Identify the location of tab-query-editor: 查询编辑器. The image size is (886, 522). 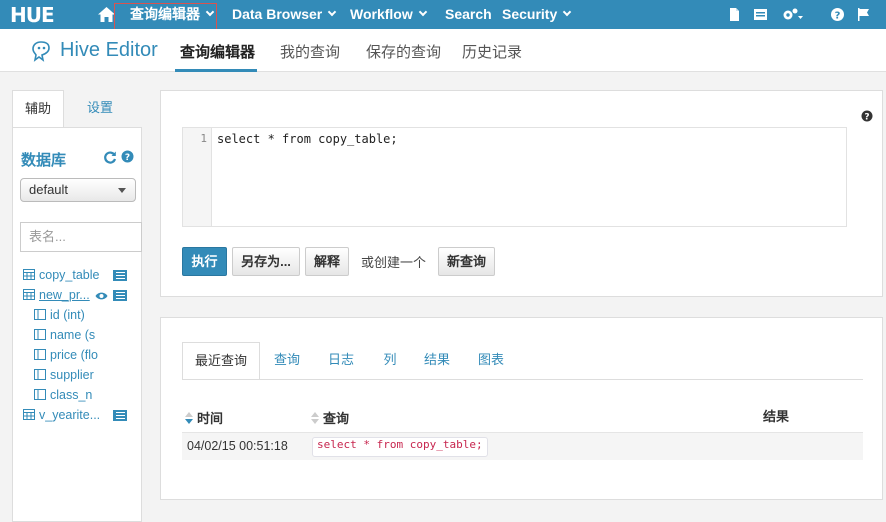
(217, 51).